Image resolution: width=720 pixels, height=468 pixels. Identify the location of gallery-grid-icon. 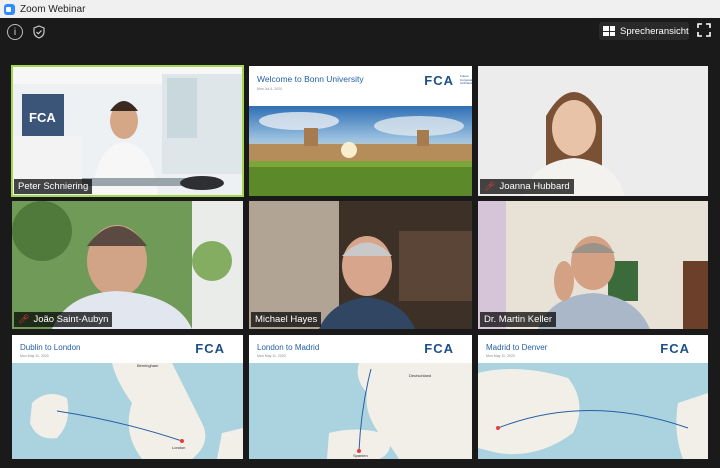
(609, 31).